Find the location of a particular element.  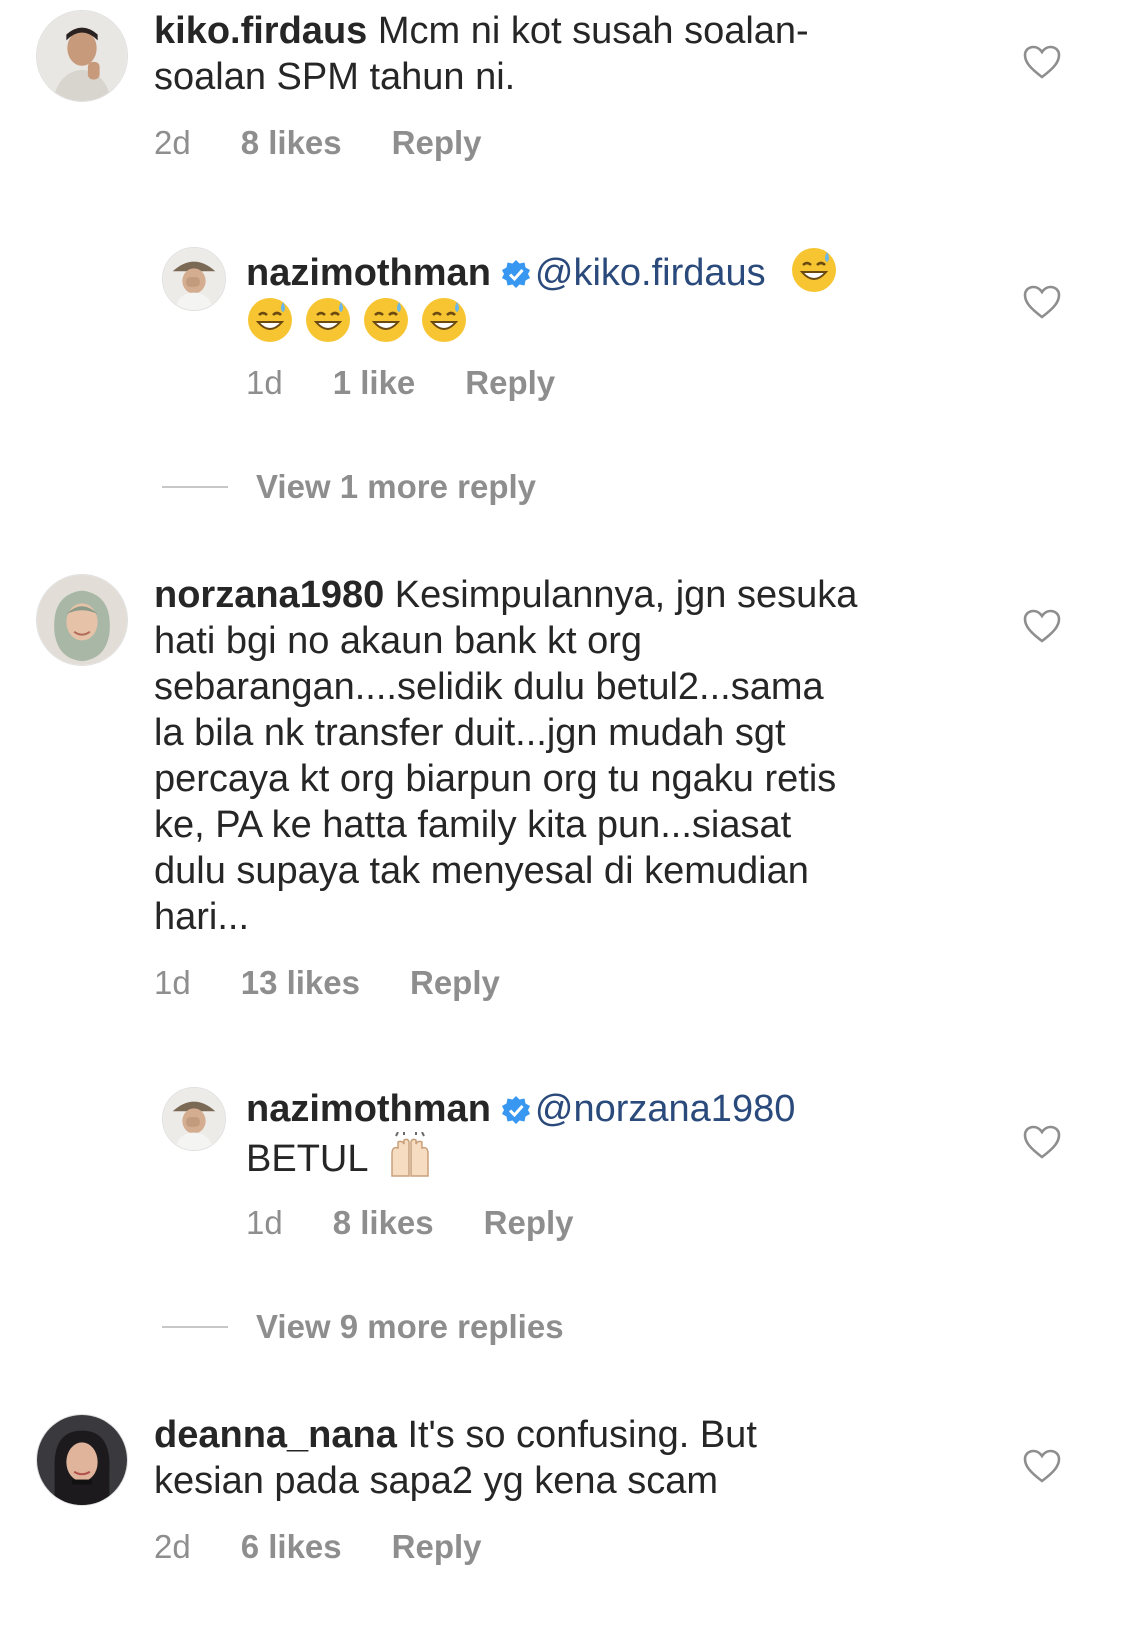

mention-link: @kiko.firdaus is located at coordinates (650, 273).